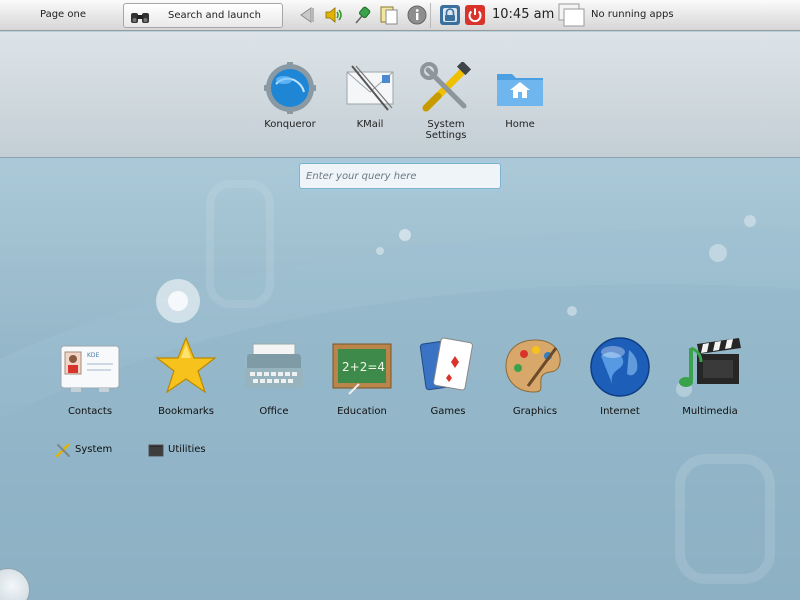 Image resolution: width=800 pixels, height=600 pixels. What do you see at coordinates (15, 584) in the screenshot?
I see `back-button` at bounding box center [15, 584].